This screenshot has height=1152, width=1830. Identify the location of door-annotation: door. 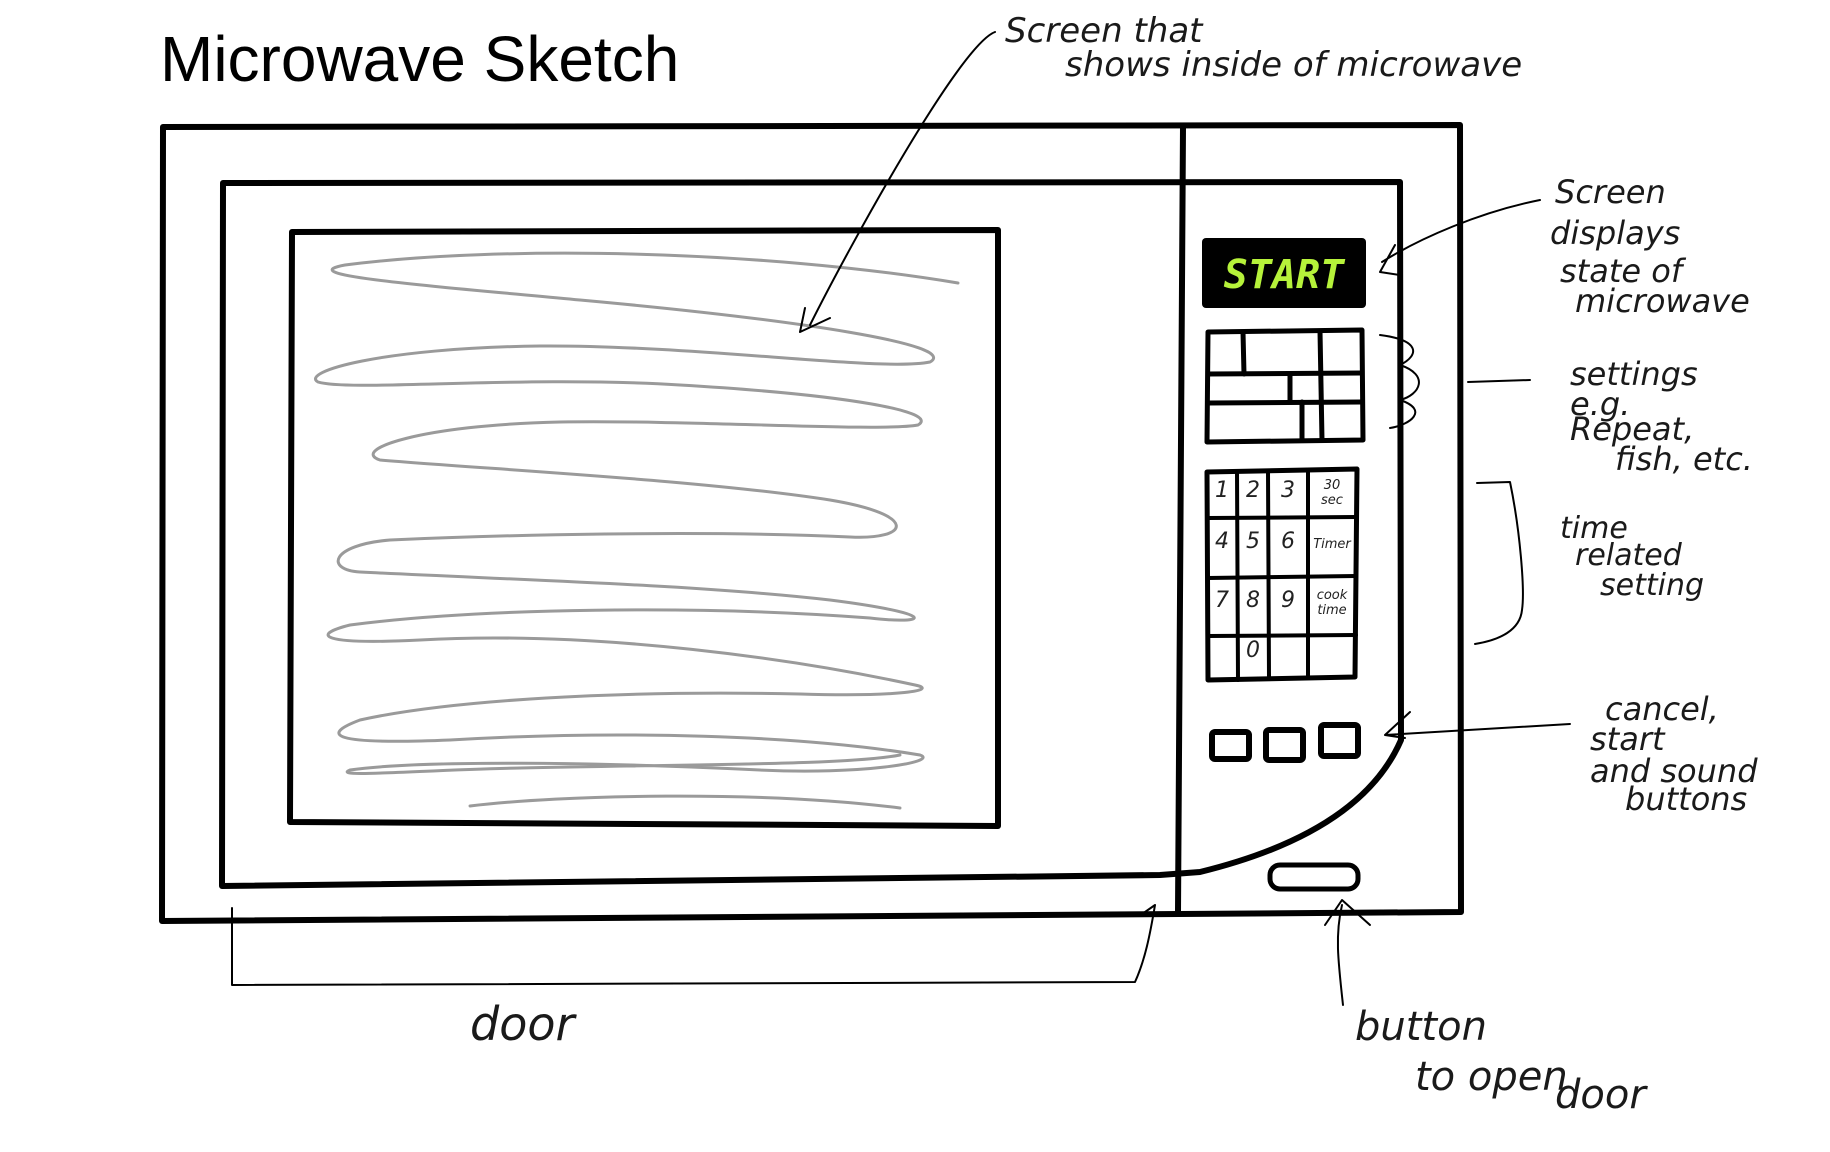
(523, 1024).